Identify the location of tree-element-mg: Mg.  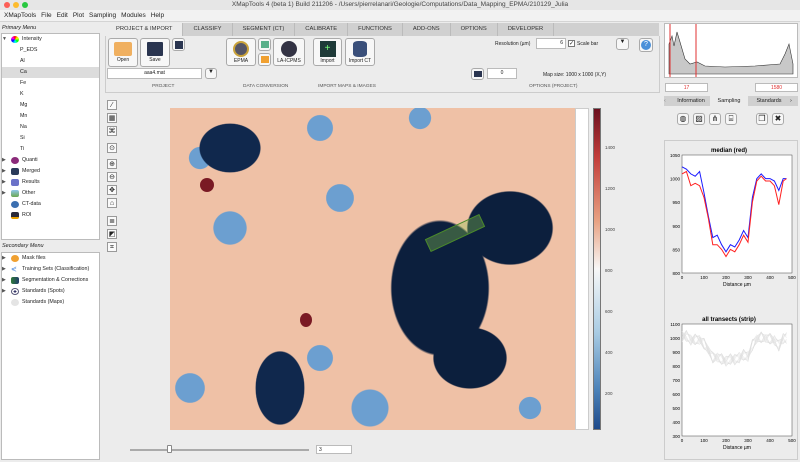
(50, 105).